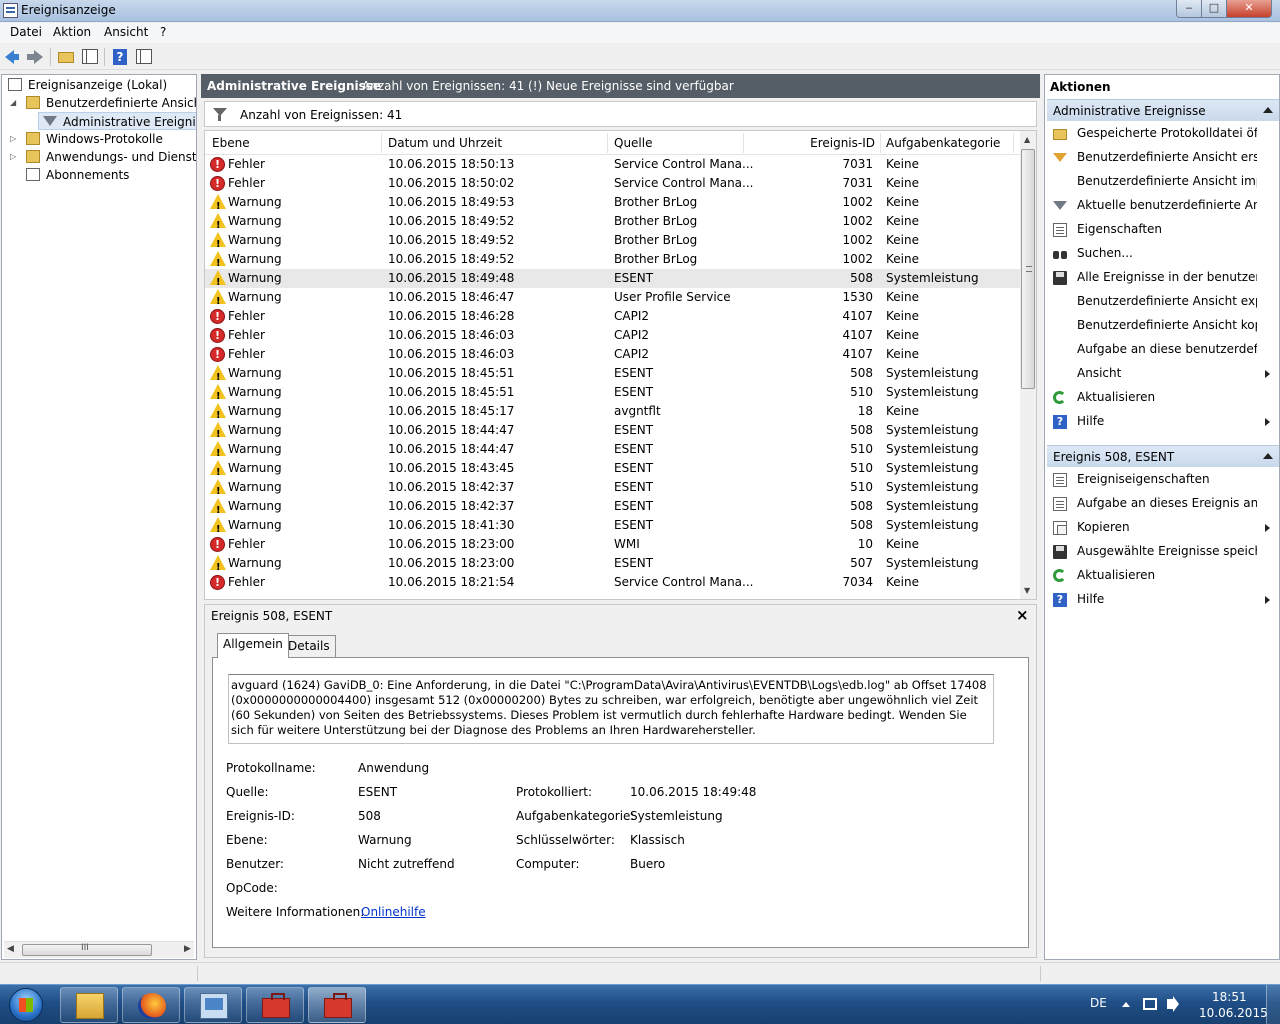 The image size is (1280, 1024). What do you see at coordinates (253, 645) in the screenshot?
I see `tab-allgemein: Allgemein` at bounding box center [253, 645].